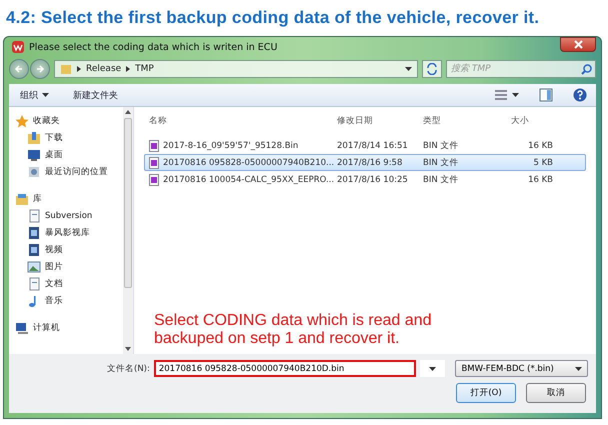 The height and width of the screenshot is (425, 608). What do you see at coordinates (241, 121) in the screenshot?
I see `column-header: 名称` at bounding box center [241, 121].